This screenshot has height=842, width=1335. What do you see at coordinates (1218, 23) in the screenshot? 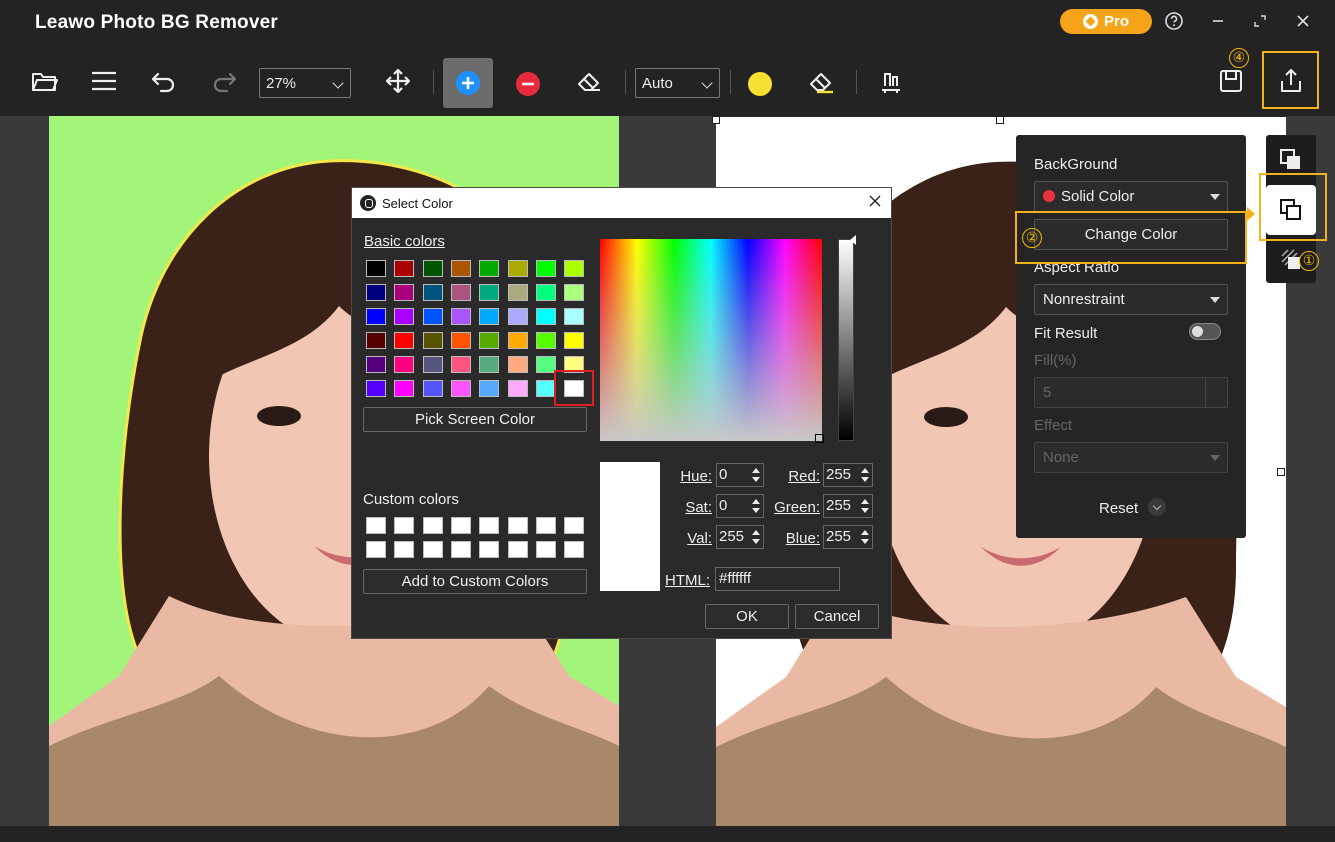
I see `minimize-icon` at bounding box center [1218, 23].